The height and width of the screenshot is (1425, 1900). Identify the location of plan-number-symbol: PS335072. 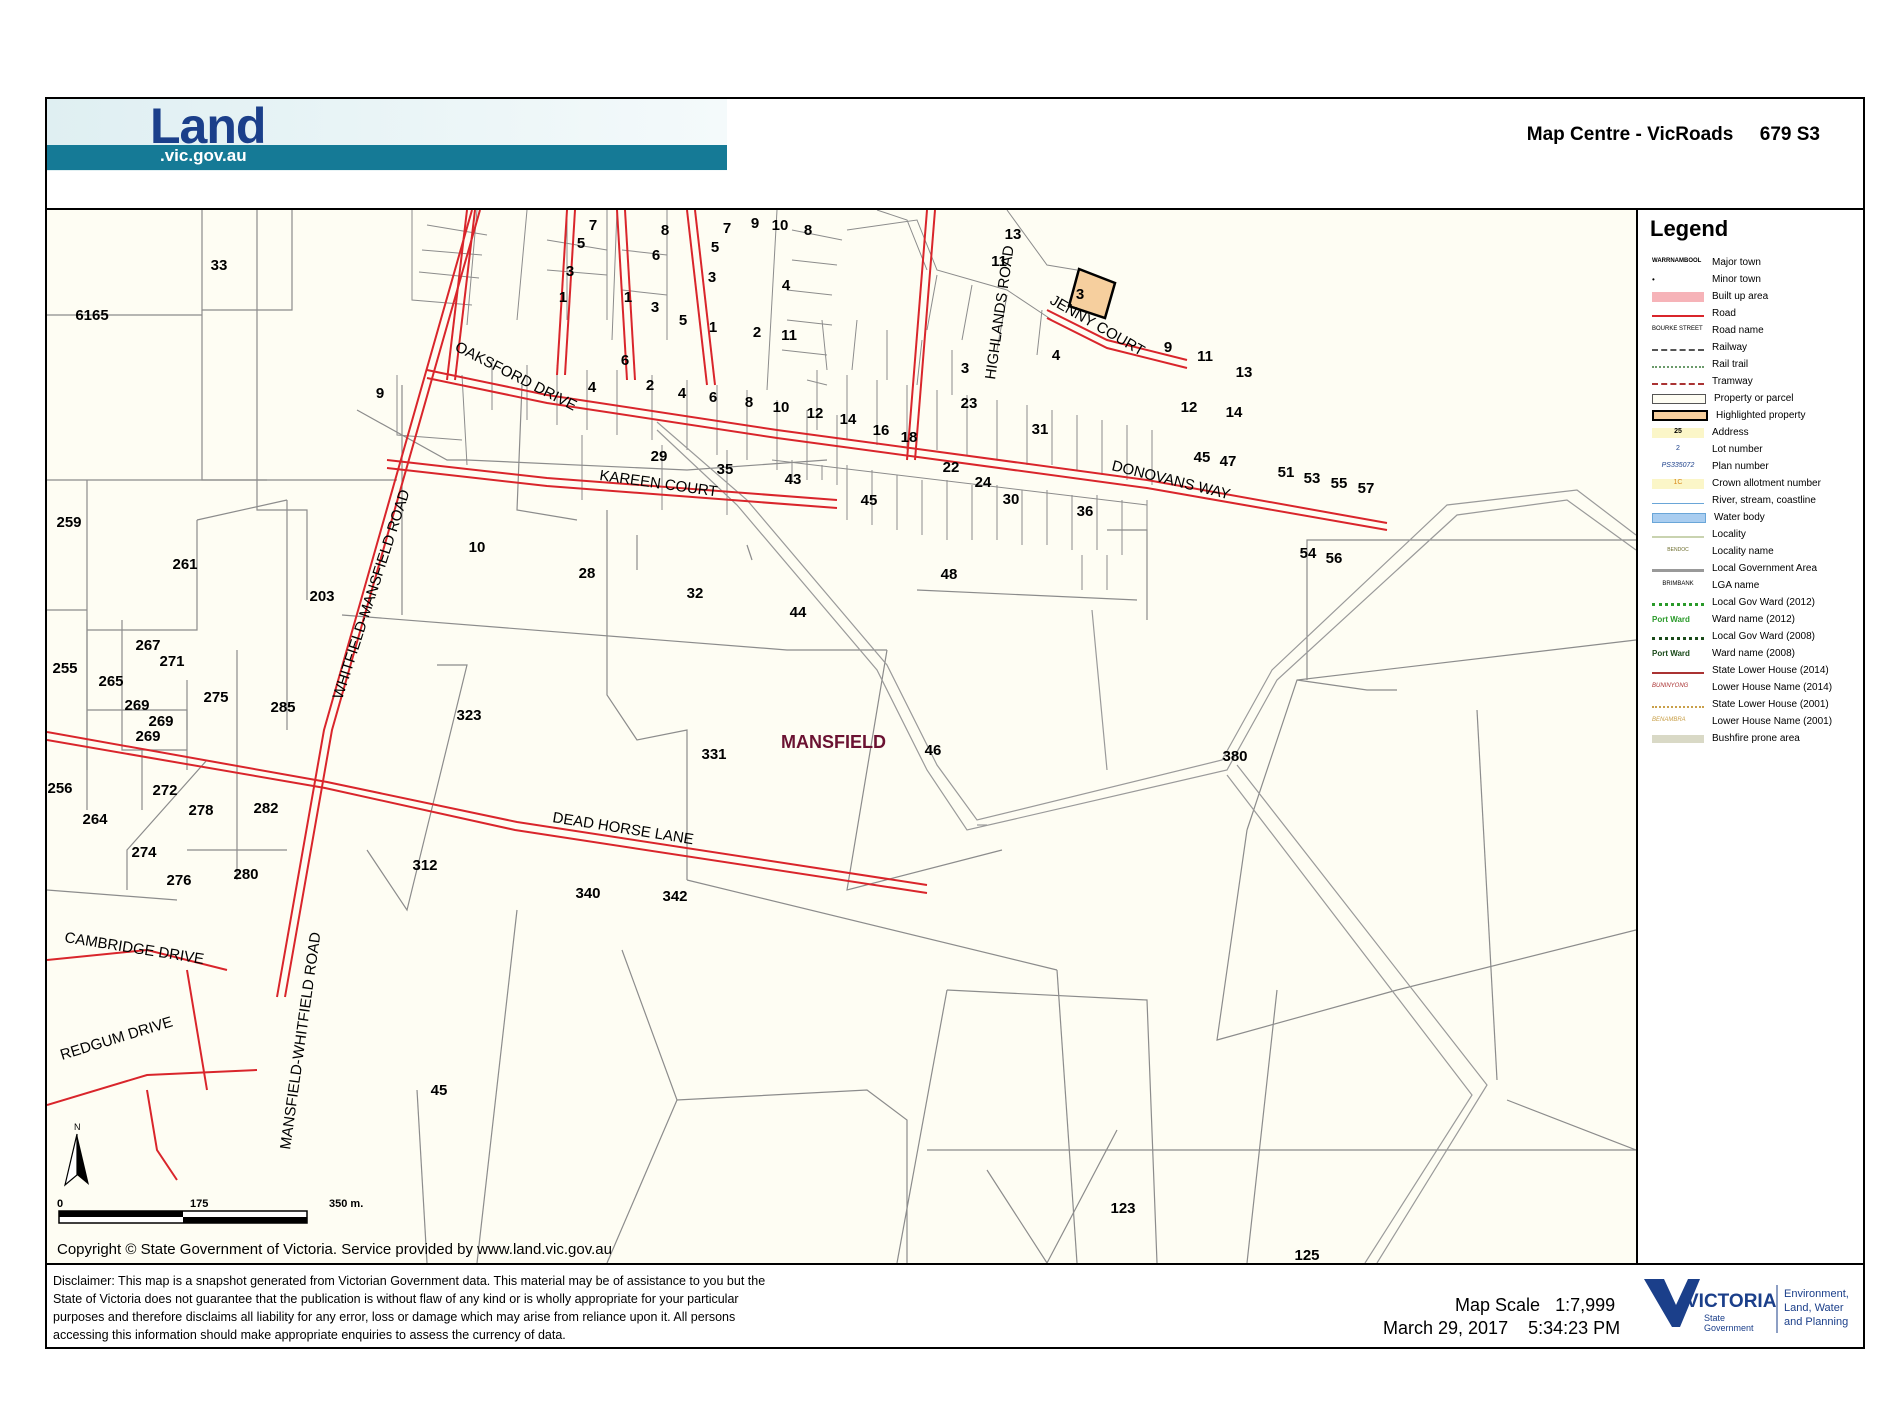
(1678, 465).